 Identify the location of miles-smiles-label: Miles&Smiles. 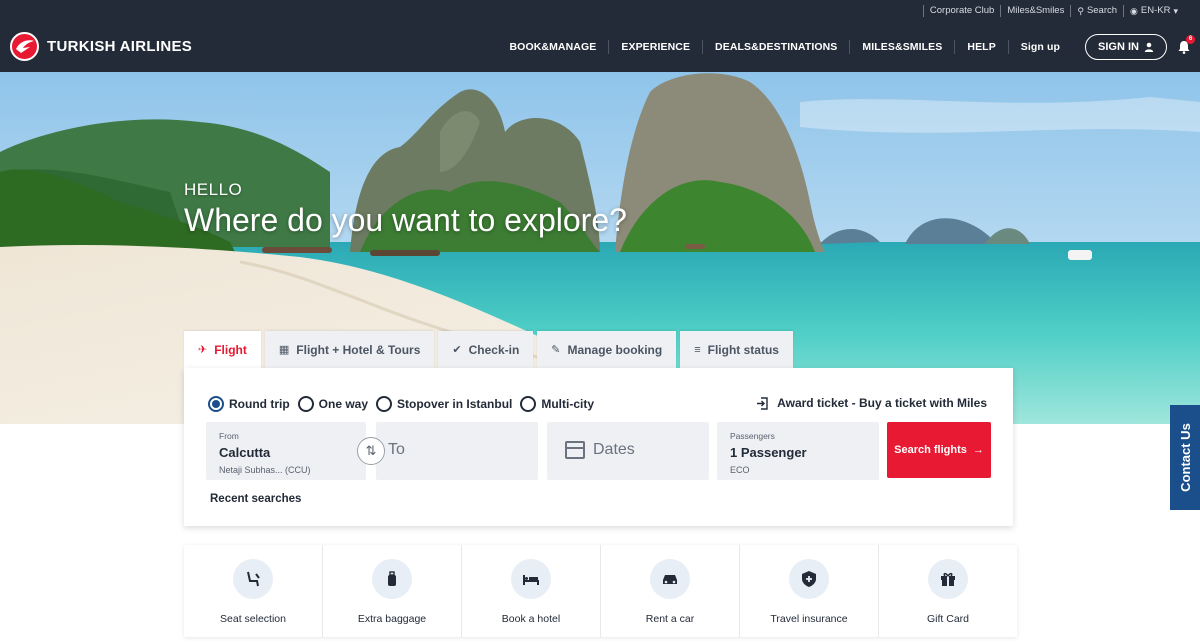
(1036, 10).